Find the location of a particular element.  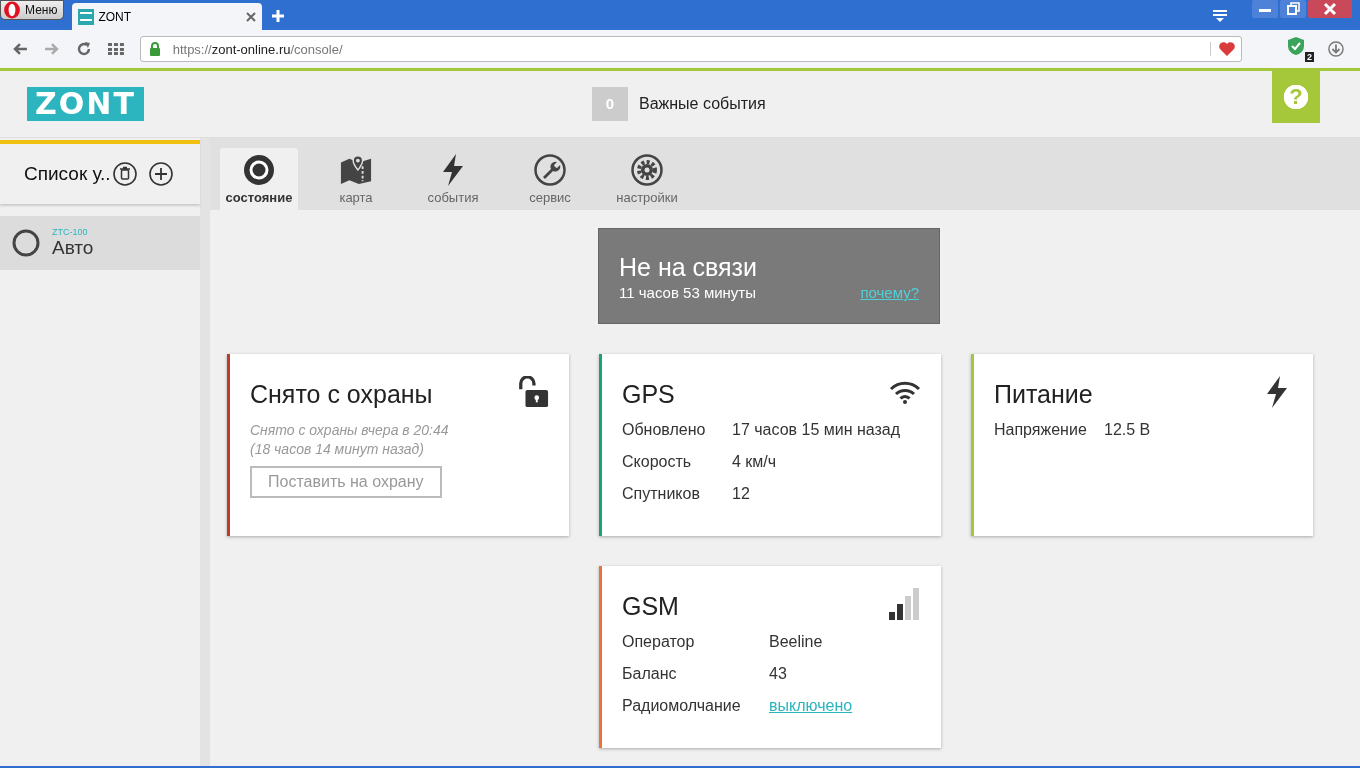

nav-tab: события is located at coordinates (453, 179).